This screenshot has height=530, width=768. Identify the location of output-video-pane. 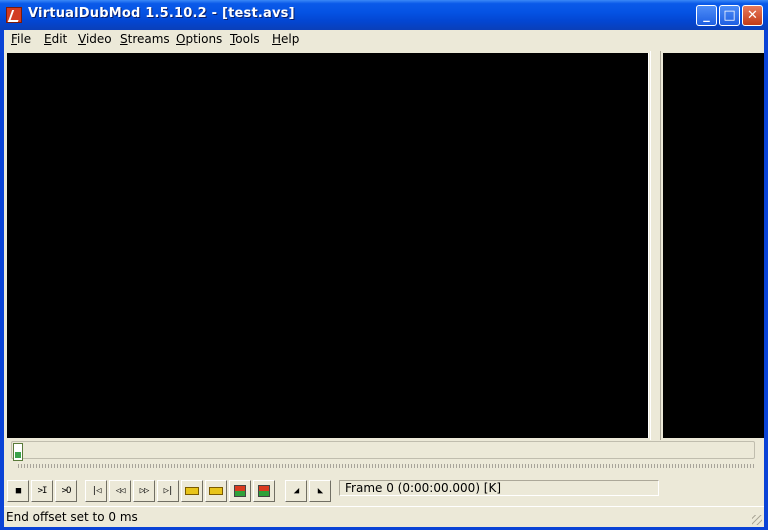
(713, 245).